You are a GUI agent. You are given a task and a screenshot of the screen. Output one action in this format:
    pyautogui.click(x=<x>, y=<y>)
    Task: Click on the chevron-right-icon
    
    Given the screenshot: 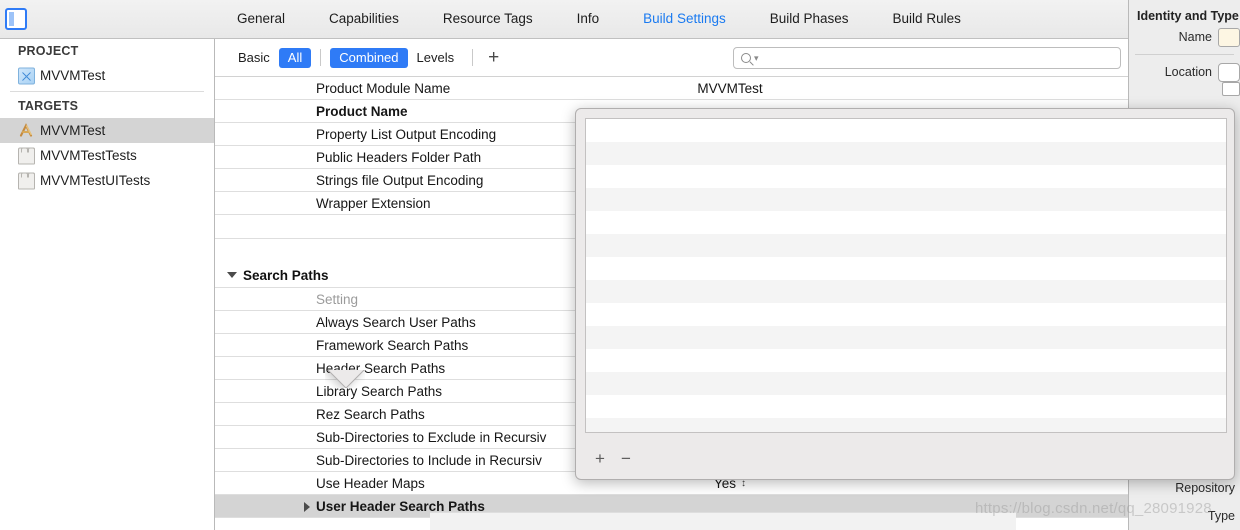 What is the action you would take?
    pyautogui.click(x=307, y=506)
    